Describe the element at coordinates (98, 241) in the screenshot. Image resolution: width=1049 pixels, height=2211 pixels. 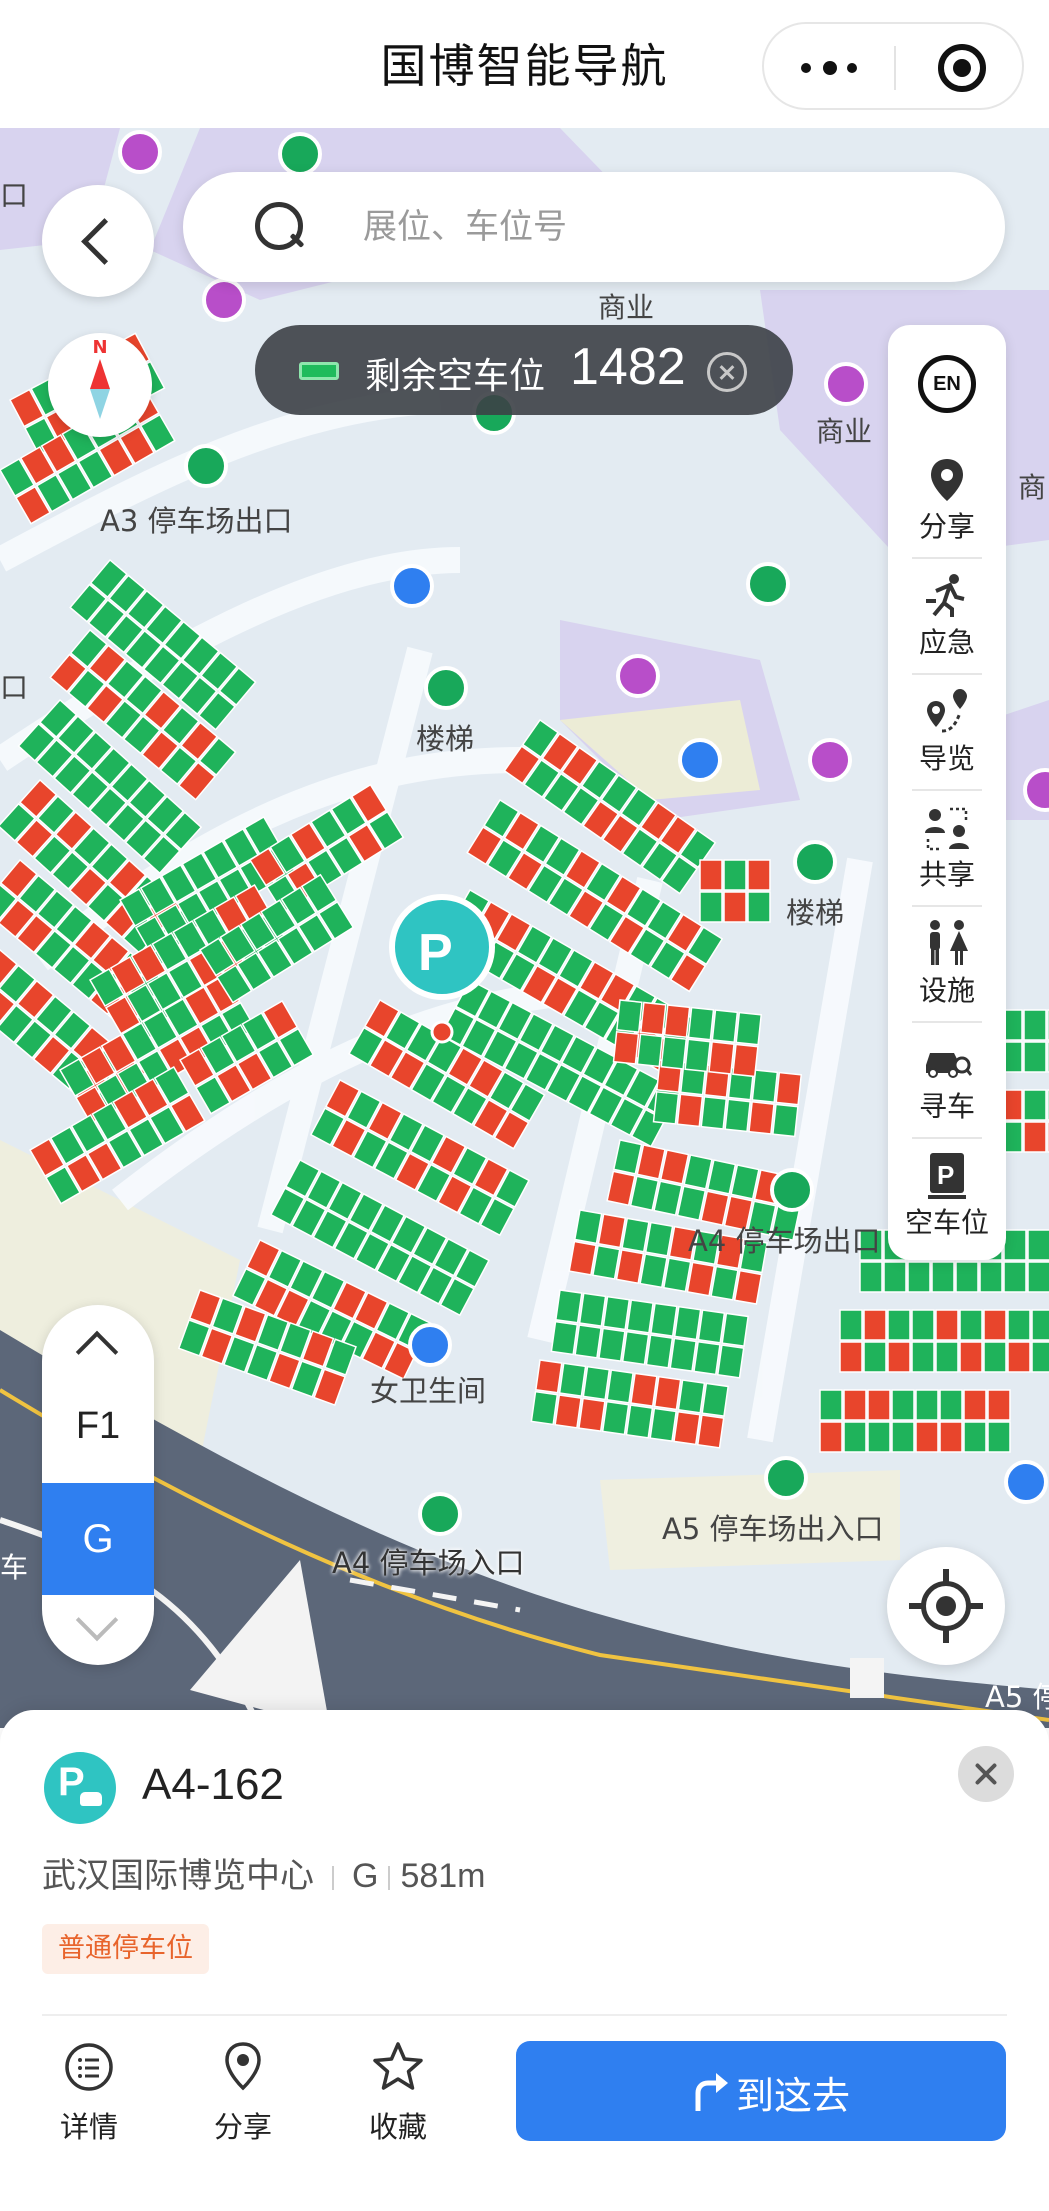
I see `back-button` at that location.